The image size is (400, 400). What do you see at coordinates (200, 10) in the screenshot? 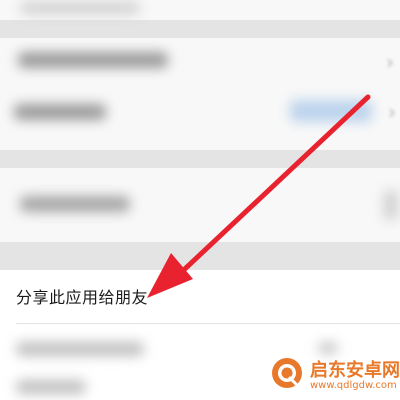
I see `blurred-card-top` at bounding box center [200, 10].